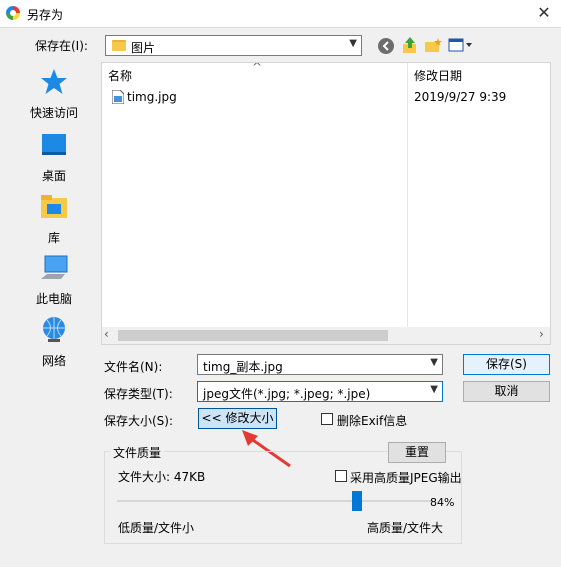  I want to click on quality-slider-thumb, so click(357, 501).